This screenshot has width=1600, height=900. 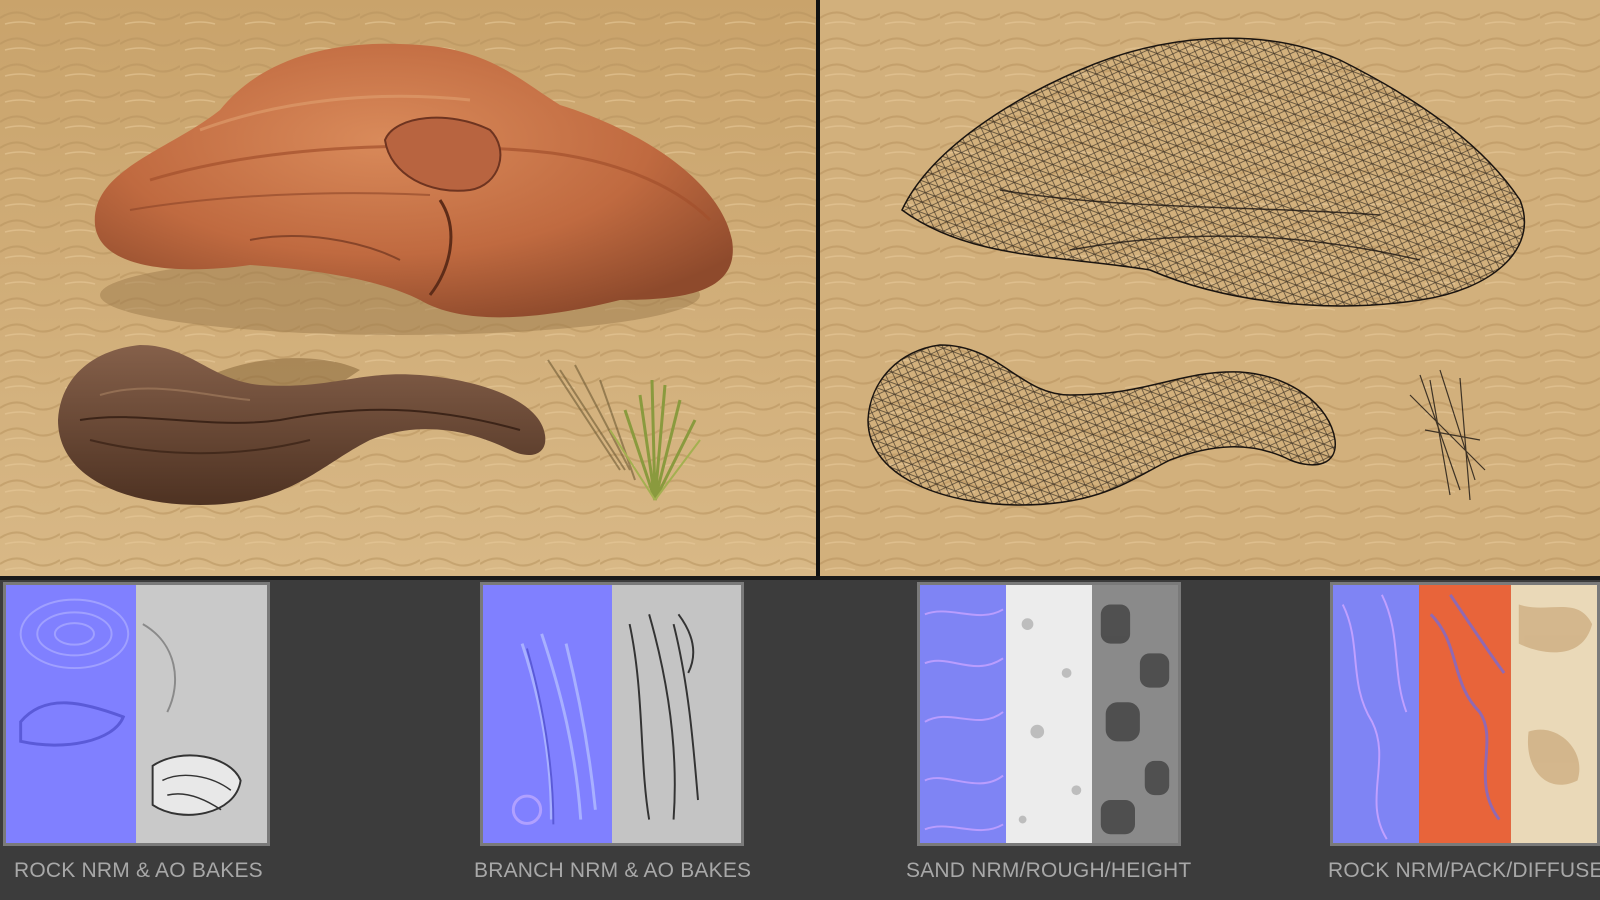 I want to click on rock-texture-maps, so click(x=1465, y=714).